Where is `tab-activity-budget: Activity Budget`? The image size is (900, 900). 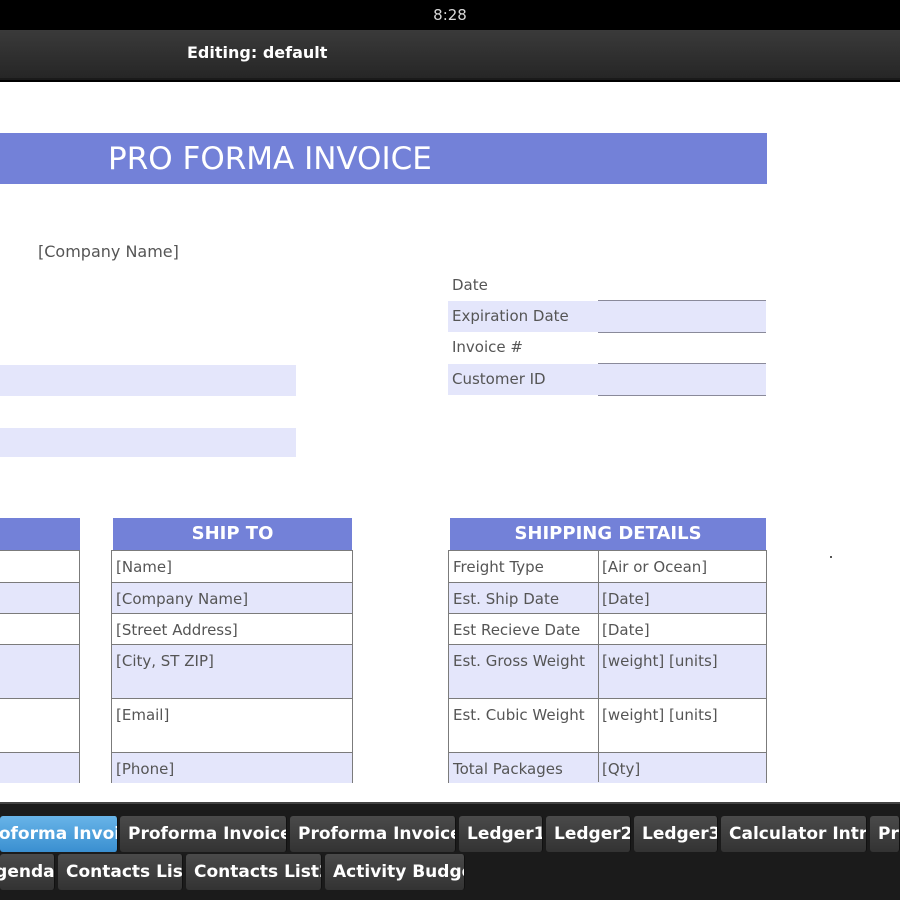
tab-activity-budget: Activity Budget is located at coordinates (395, 872).